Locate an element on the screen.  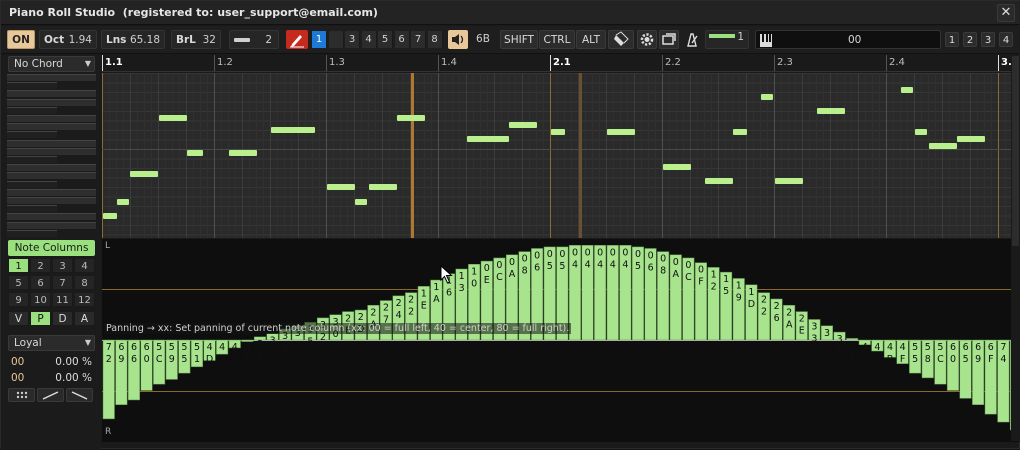
draw-mode-button is located at coordinates (297, 39).